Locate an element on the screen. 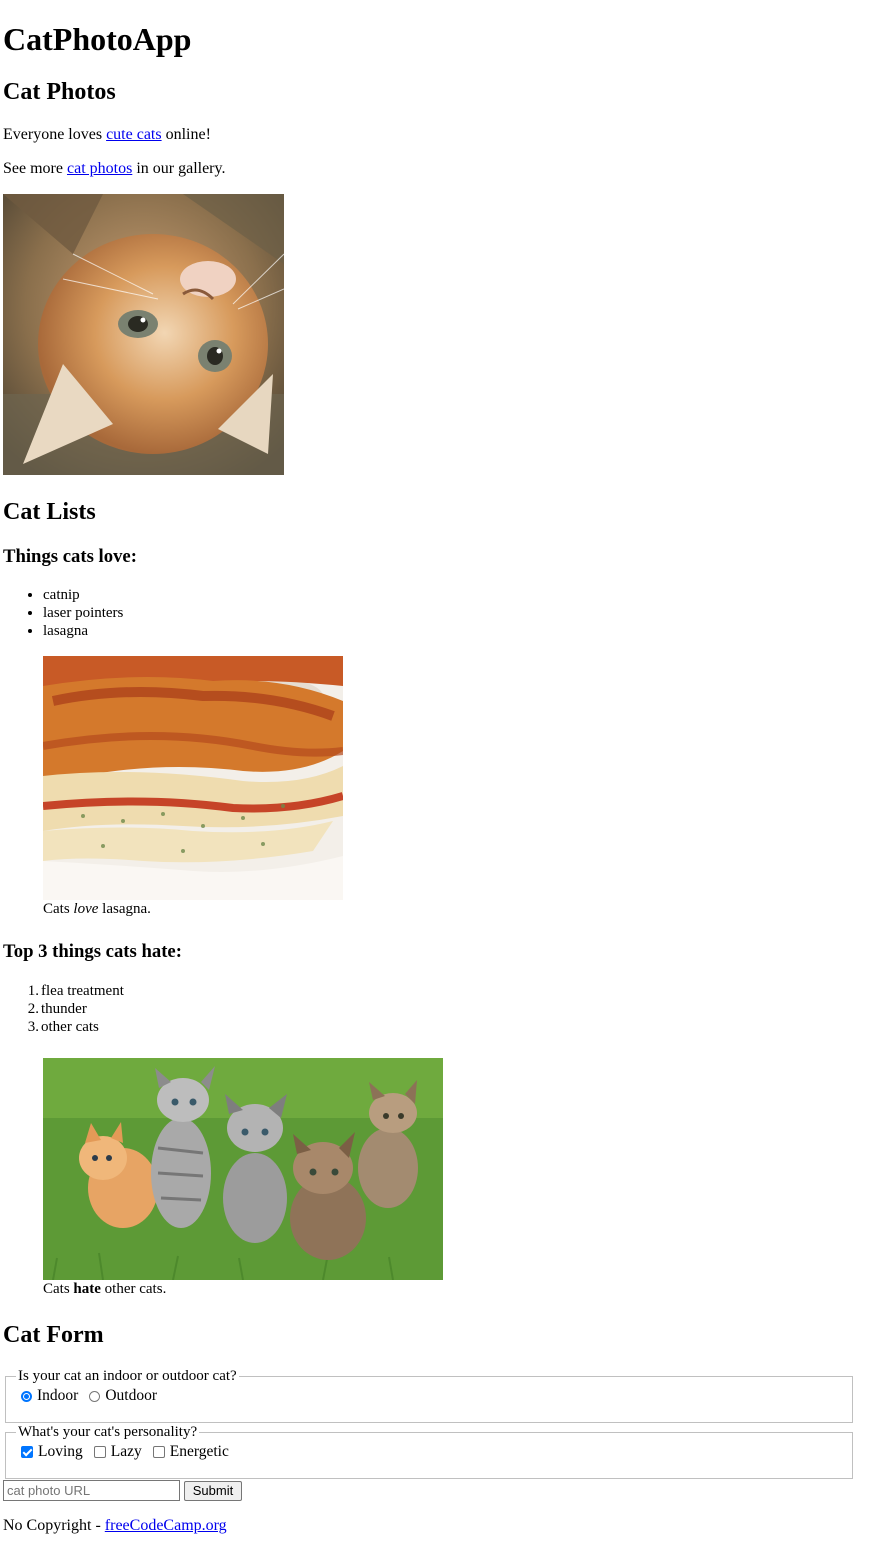 The image size is (876, 1547). caption-text-end: lasagna. is located at coordinates (124, 909).